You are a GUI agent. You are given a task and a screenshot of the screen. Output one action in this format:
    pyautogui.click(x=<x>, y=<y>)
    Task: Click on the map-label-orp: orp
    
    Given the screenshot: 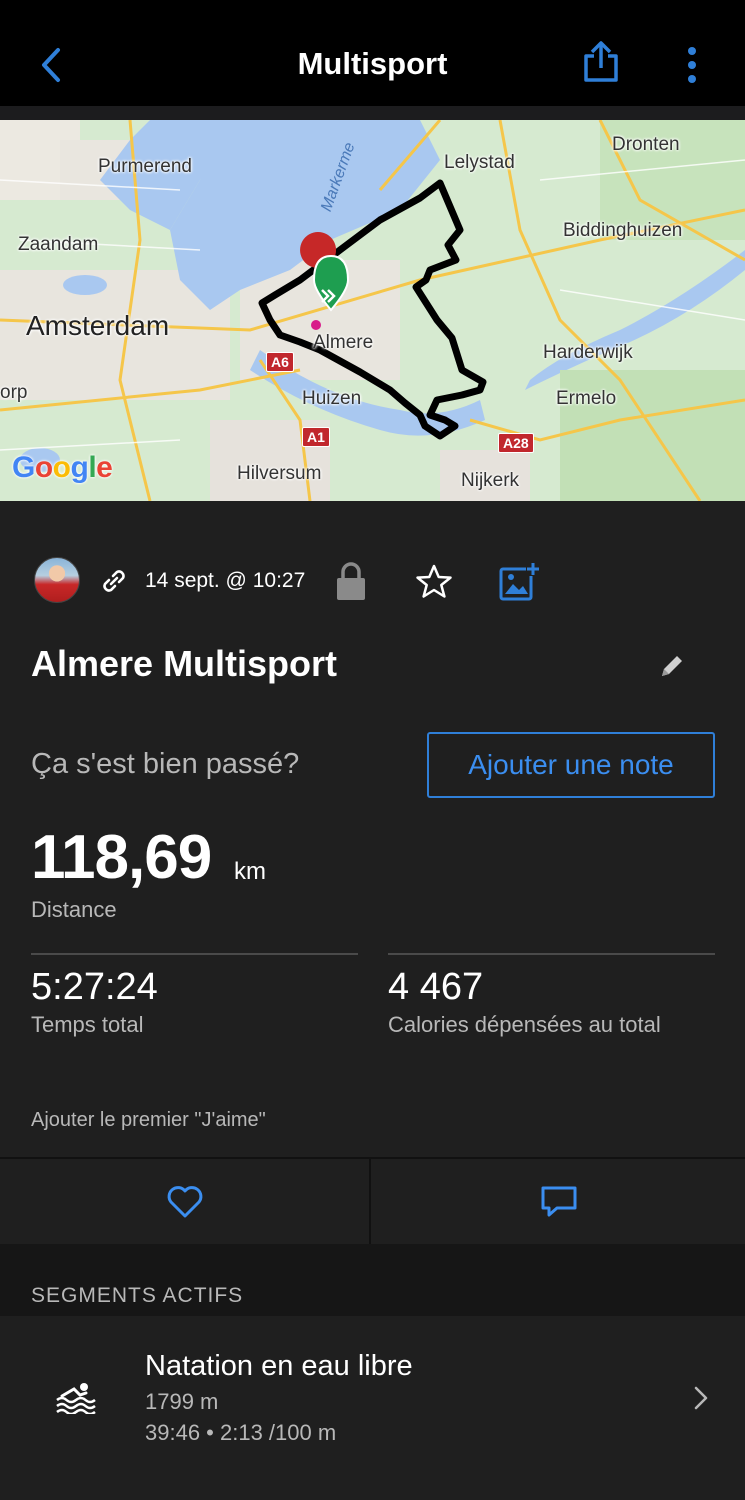 What is the action you would take?
    pyautogui.click(x=14, y=392)
    